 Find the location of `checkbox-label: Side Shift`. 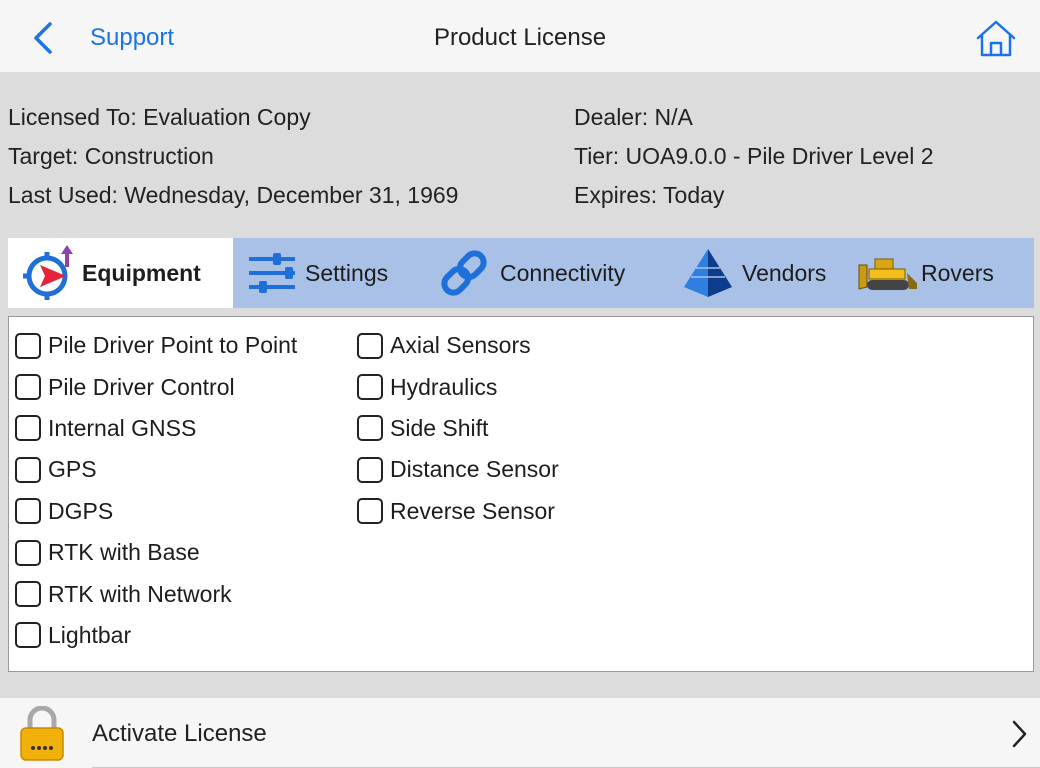

checkbox-label: Side Shift is located at coordinates (439, 427).